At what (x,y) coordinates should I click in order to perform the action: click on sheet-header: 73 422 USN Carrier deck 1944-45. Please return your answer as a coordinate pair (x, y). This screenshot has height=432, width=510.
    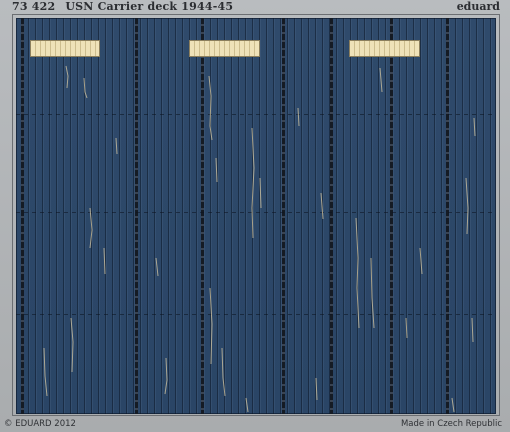
    Looking at the image, I should click on (122, 7).